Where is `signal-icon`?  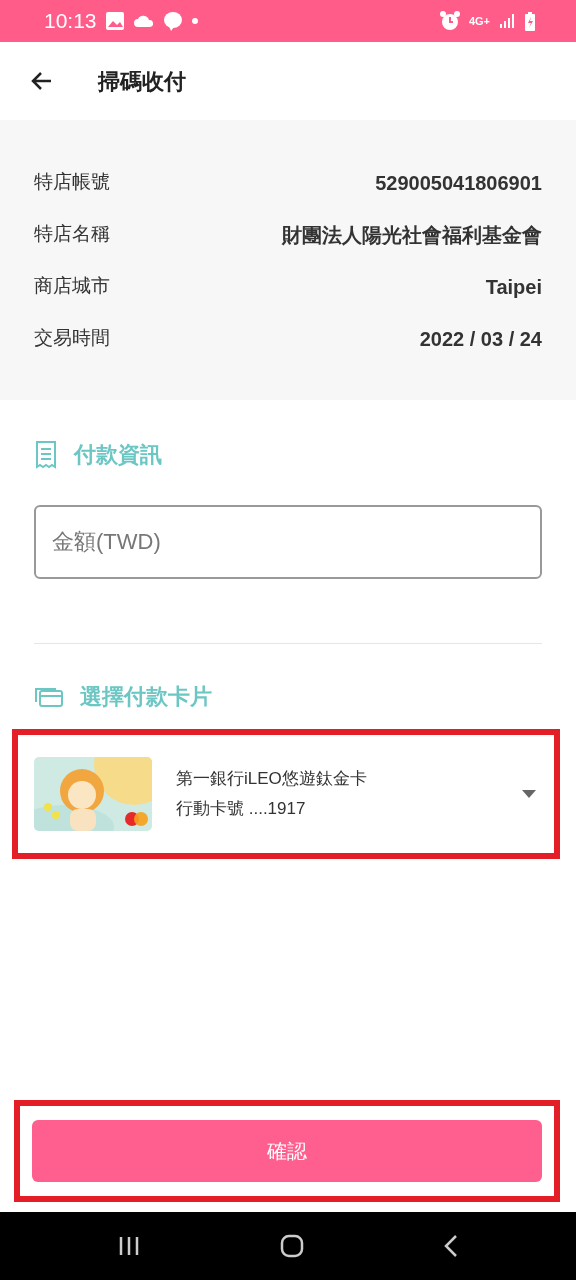
signal-icon is located at coordinates (507, 21).